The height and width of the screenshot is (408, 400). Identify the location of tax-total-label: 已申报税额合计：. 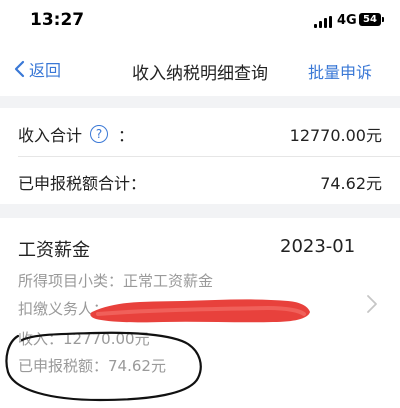
(82, 183).